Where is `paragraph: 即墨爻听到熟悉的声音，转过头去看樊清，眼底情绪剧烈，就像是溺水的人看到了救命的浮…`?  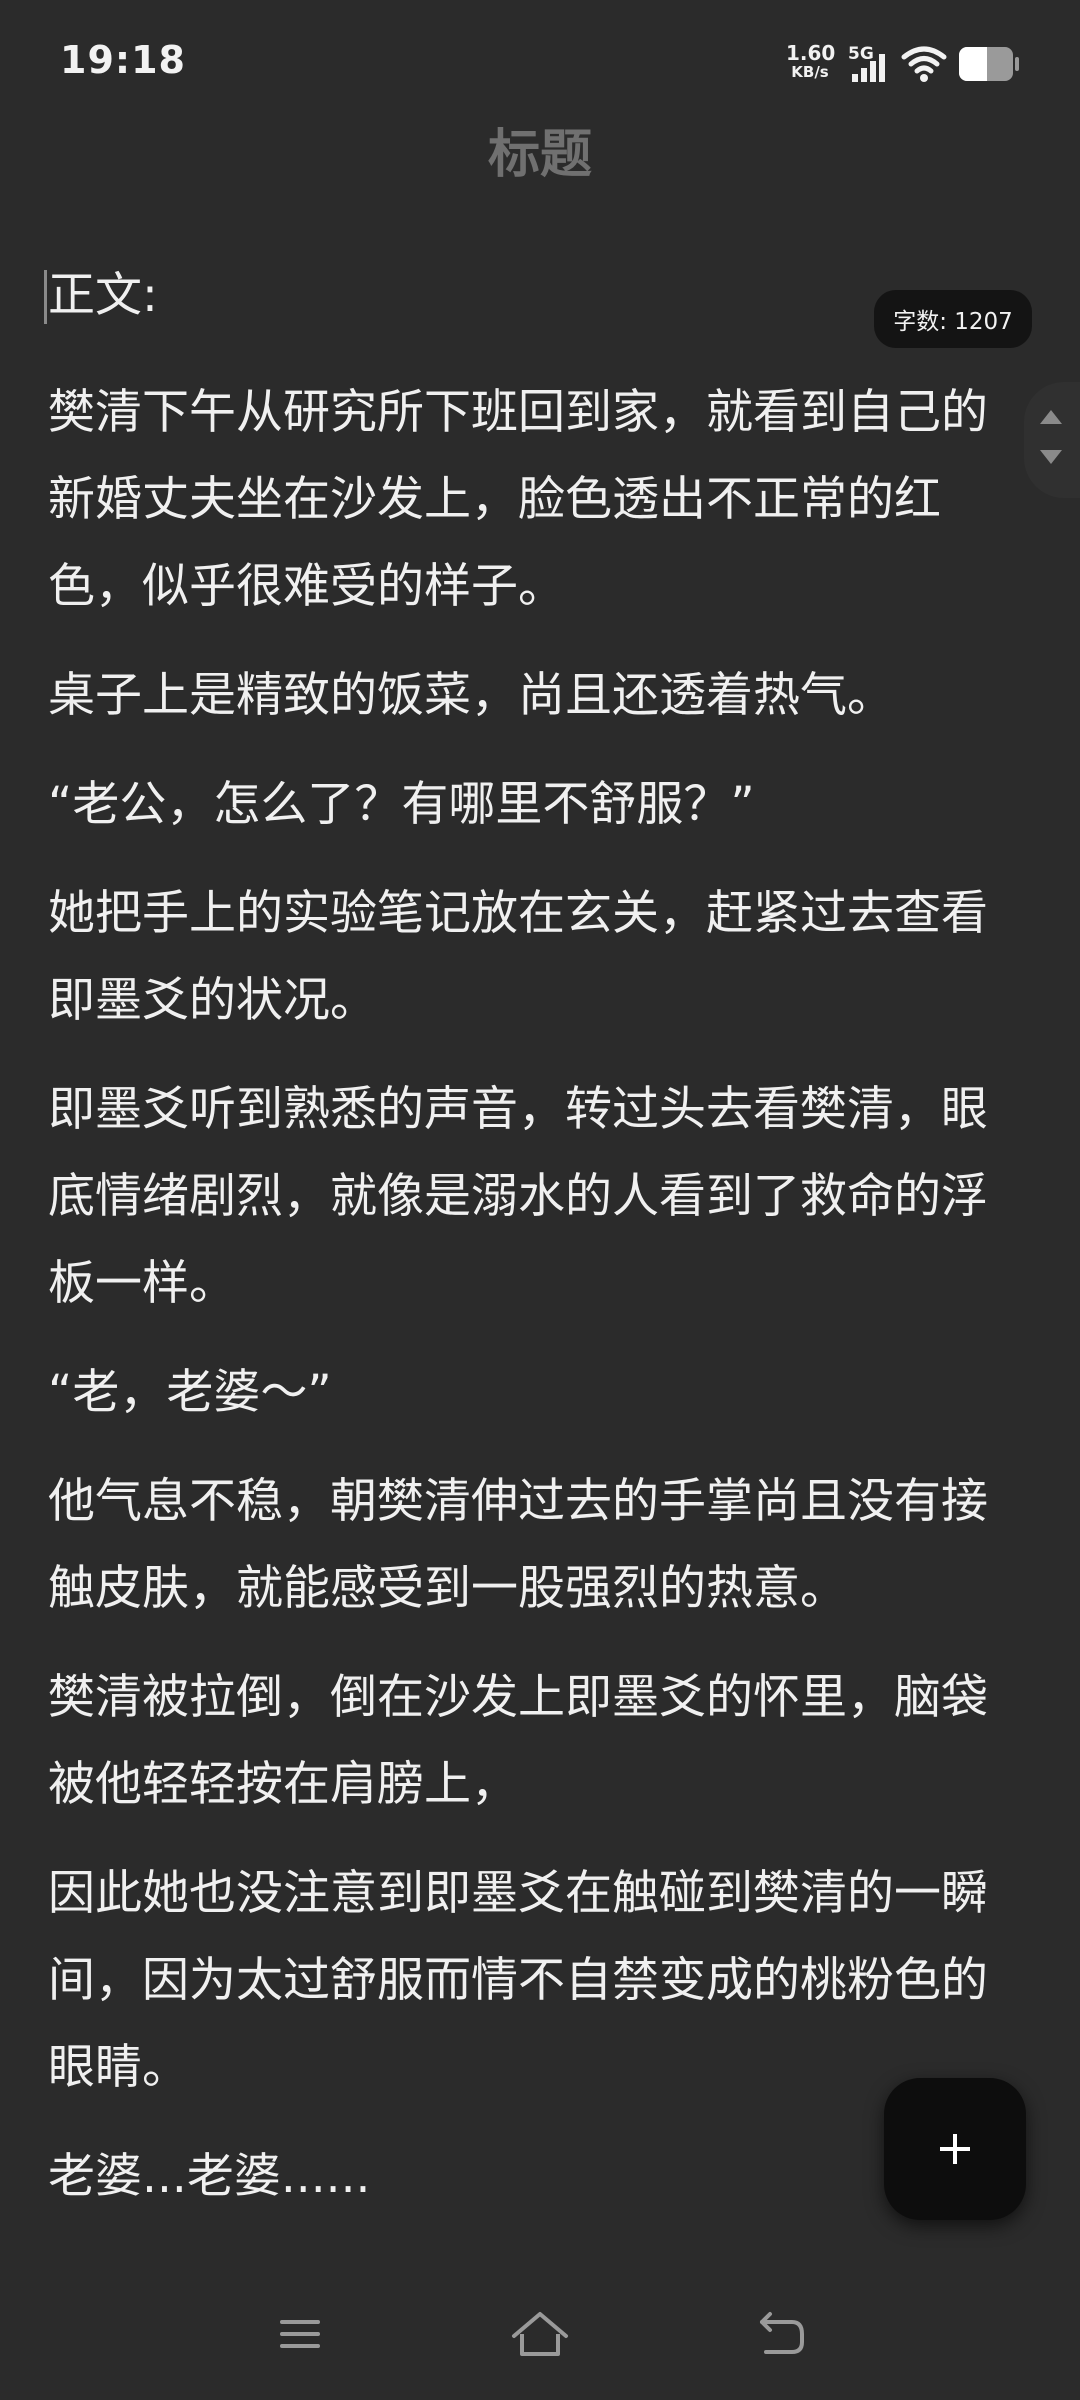 paragraph: 即墨爻听到熟悉的声音，转过头去看樊清，眼底情绪剧烈，就像是溺水的人看到了救命的浮… is located at coordinates (518, 1196).